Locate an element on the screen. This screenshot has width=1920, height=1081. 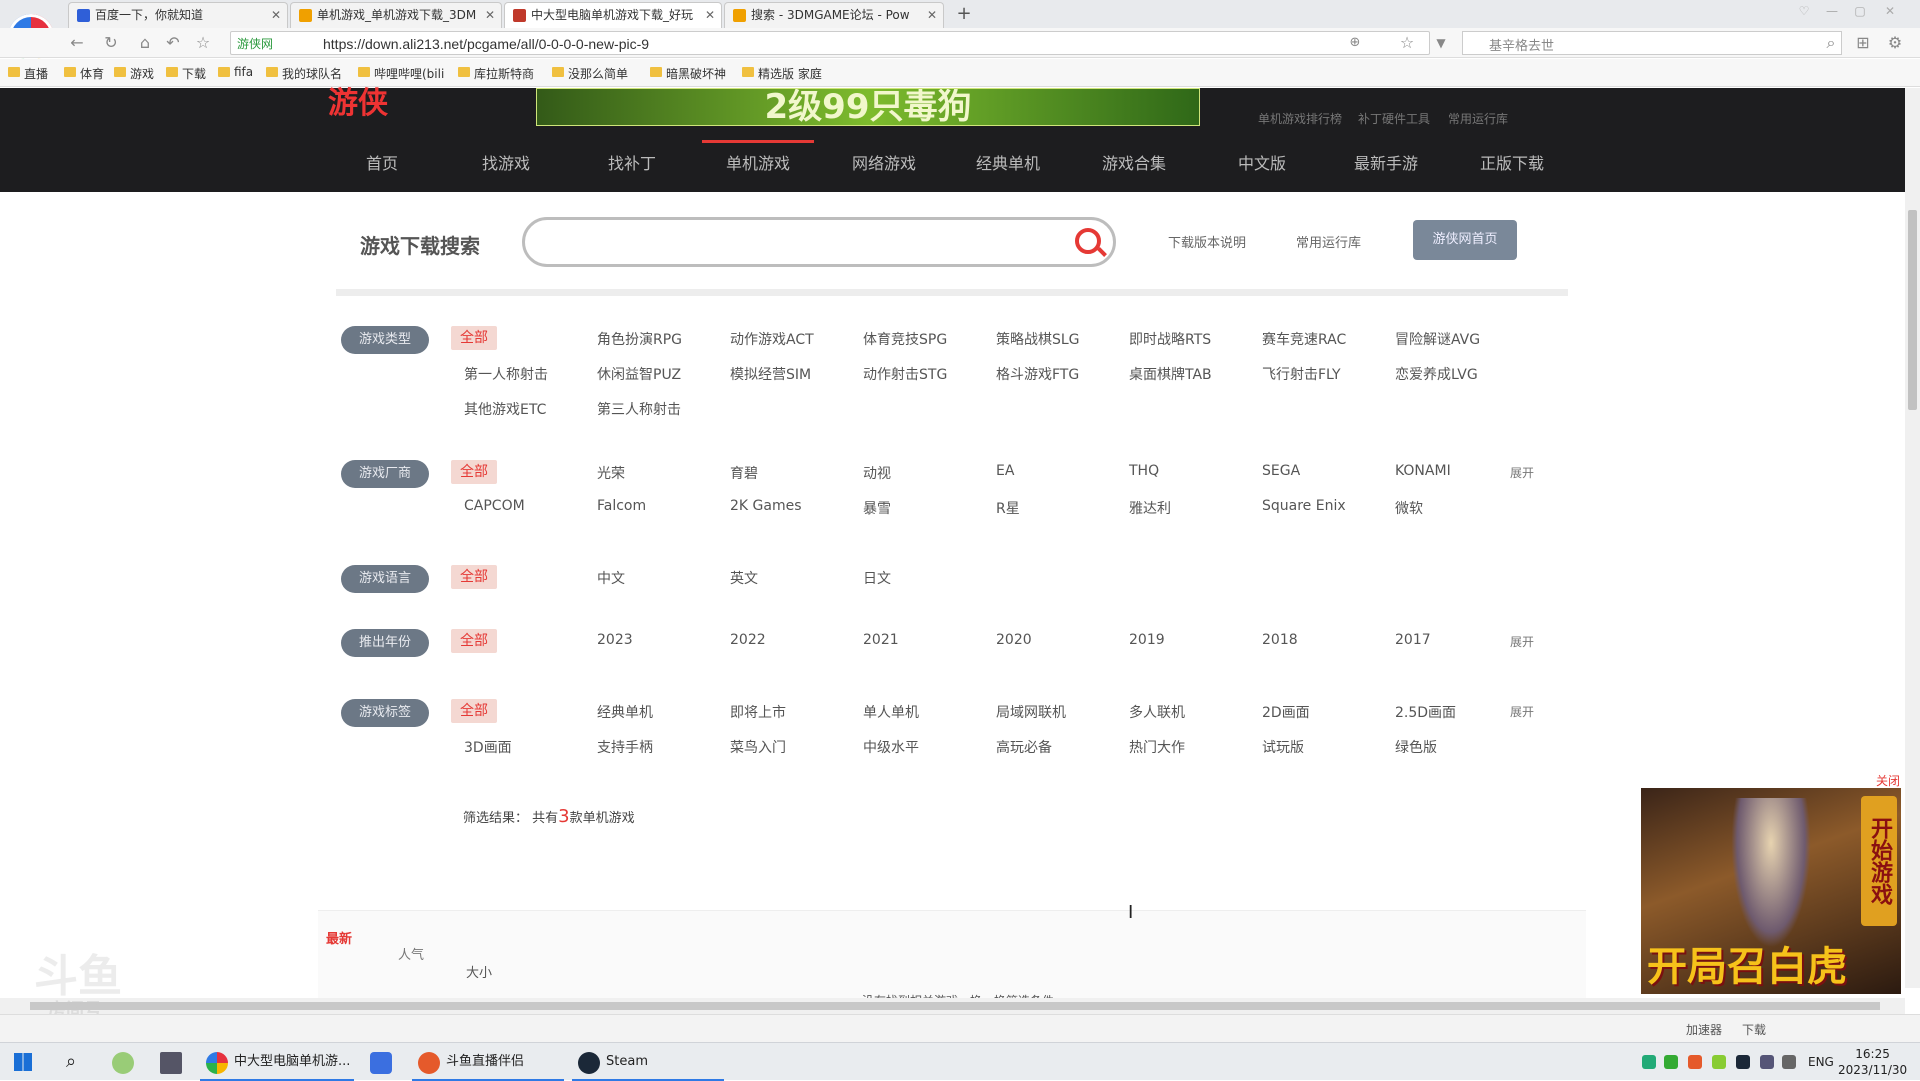
filter-option: Falcom is located at coordinates (621, 506).